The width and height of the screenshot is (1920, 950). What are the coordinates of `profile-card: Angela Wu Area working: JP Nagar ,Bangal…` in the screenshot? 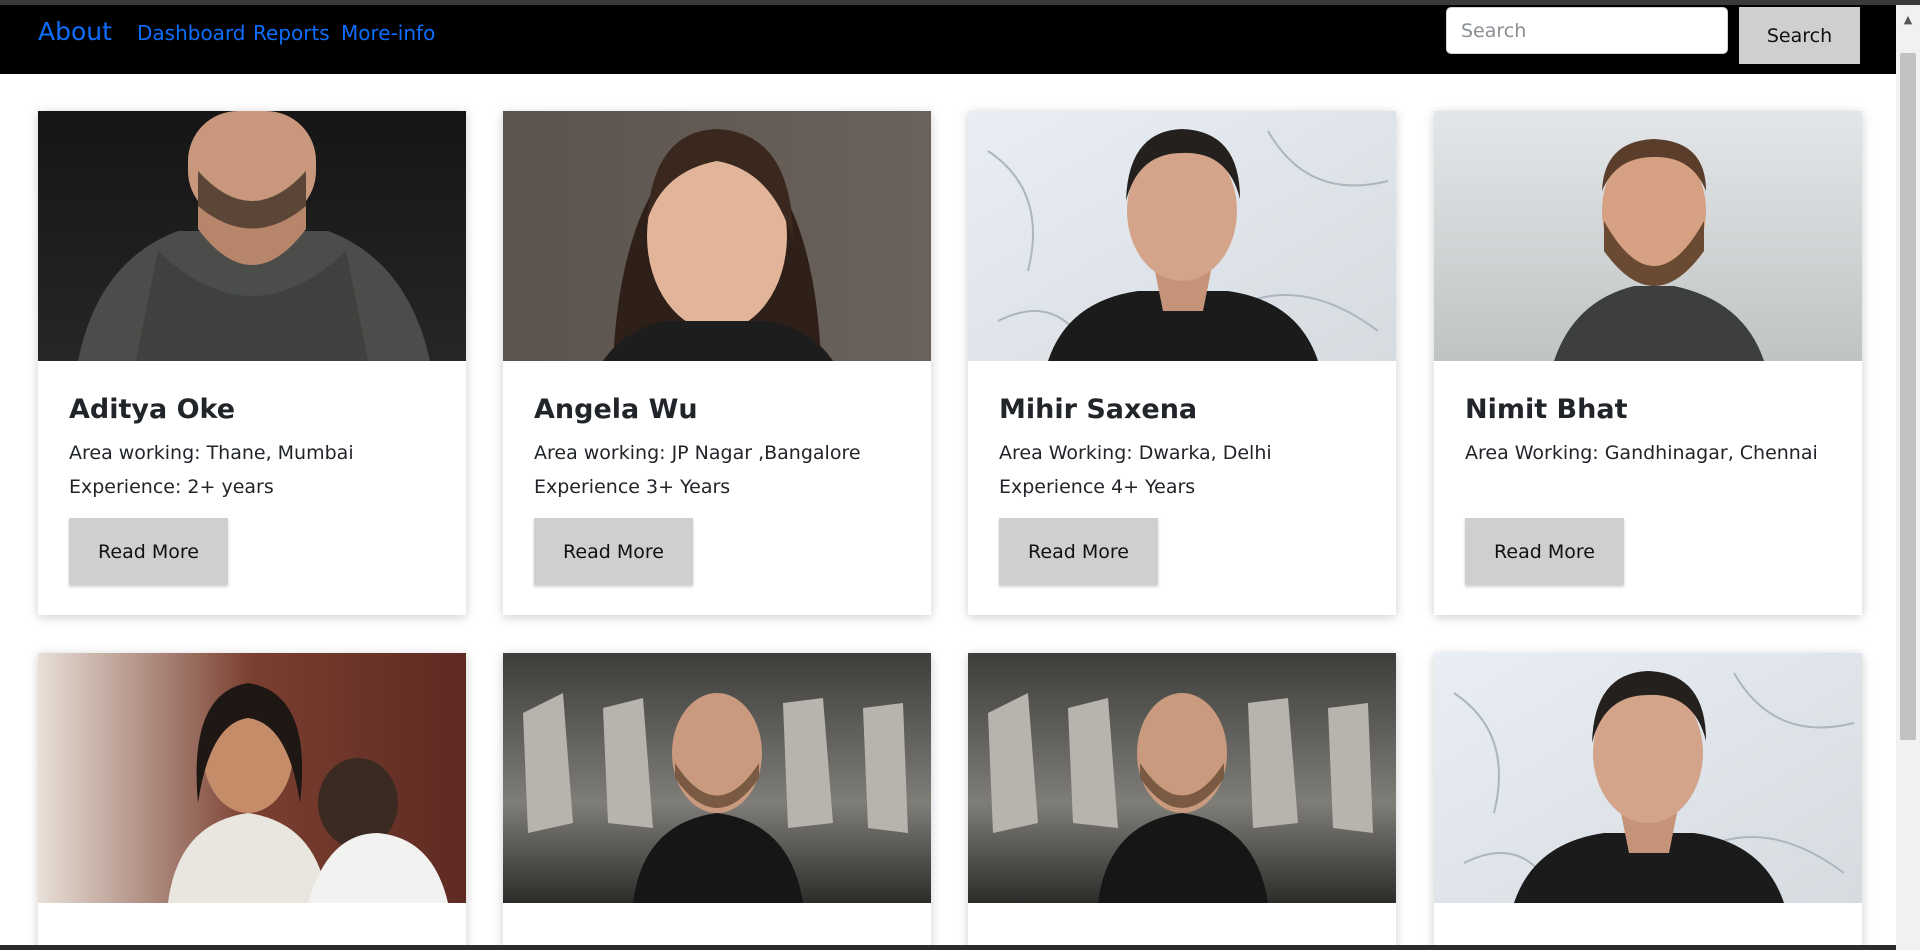 It's located at (717, 363).